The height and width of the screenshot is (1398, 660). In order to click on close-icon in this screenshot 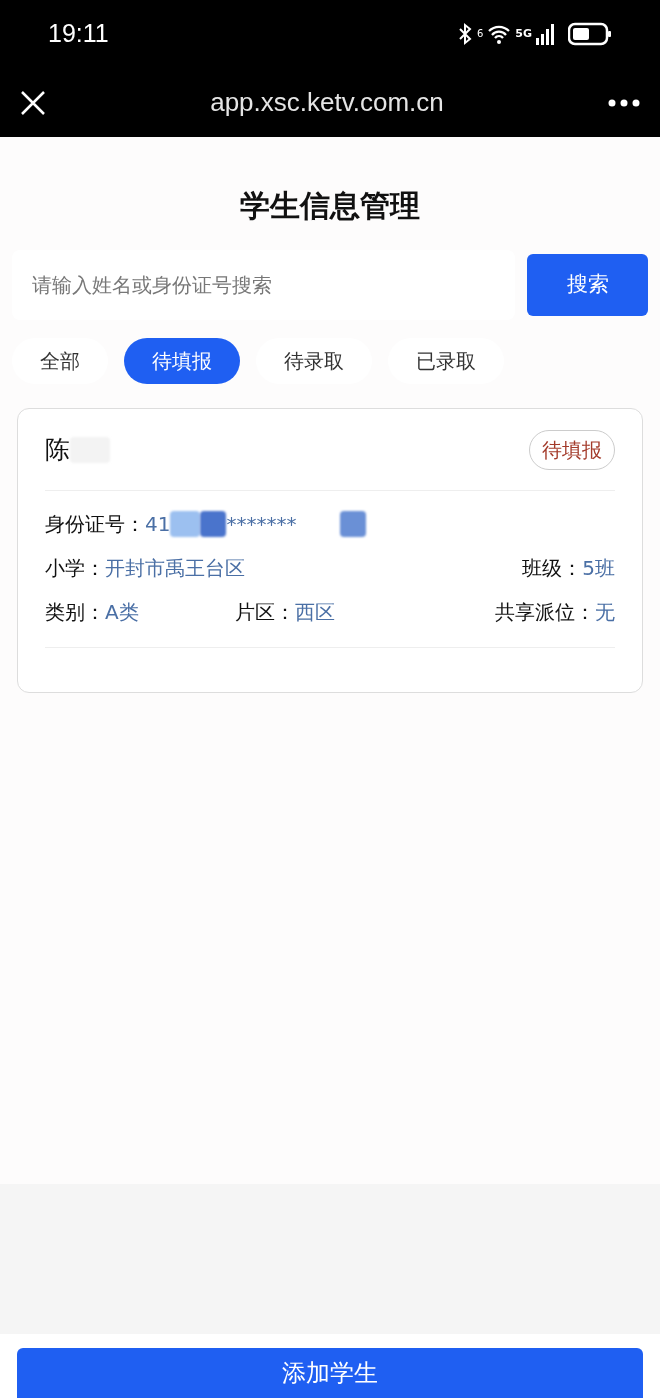, I will do `click(33, 102)`.